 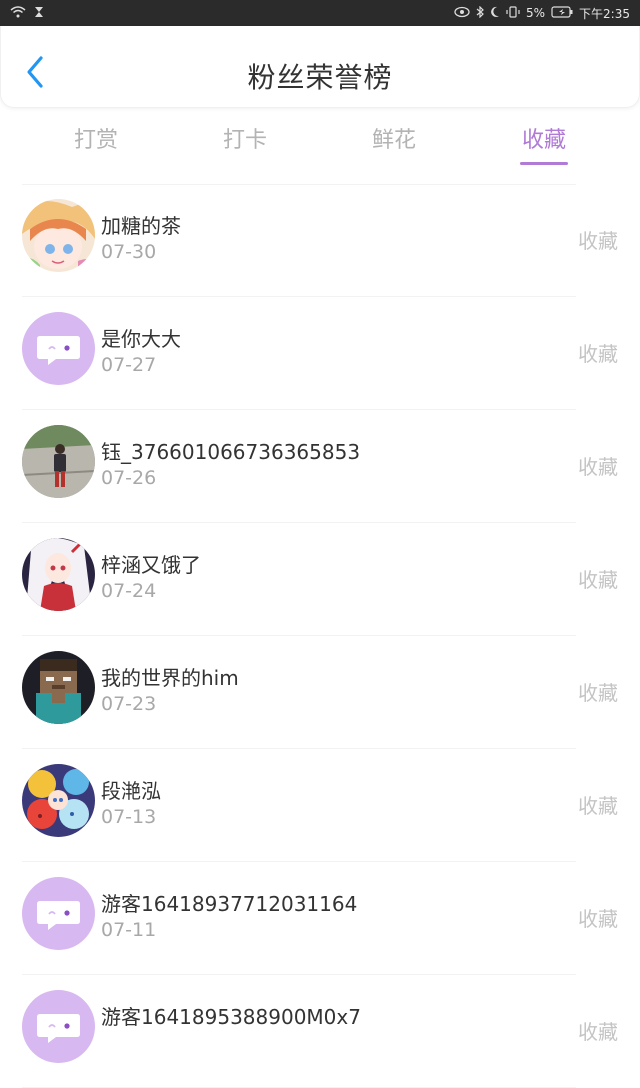 I want to click on item-date: 07-24, so click(x=129, y=591).